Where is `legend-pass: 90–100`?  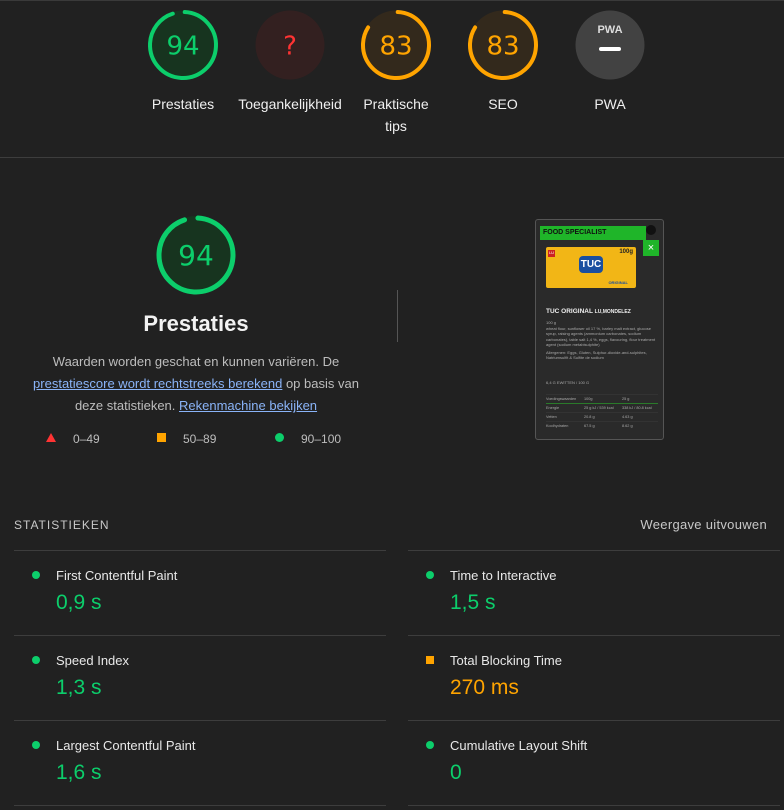
legend-pass: 90–100 is located at coordinates (321, 439).